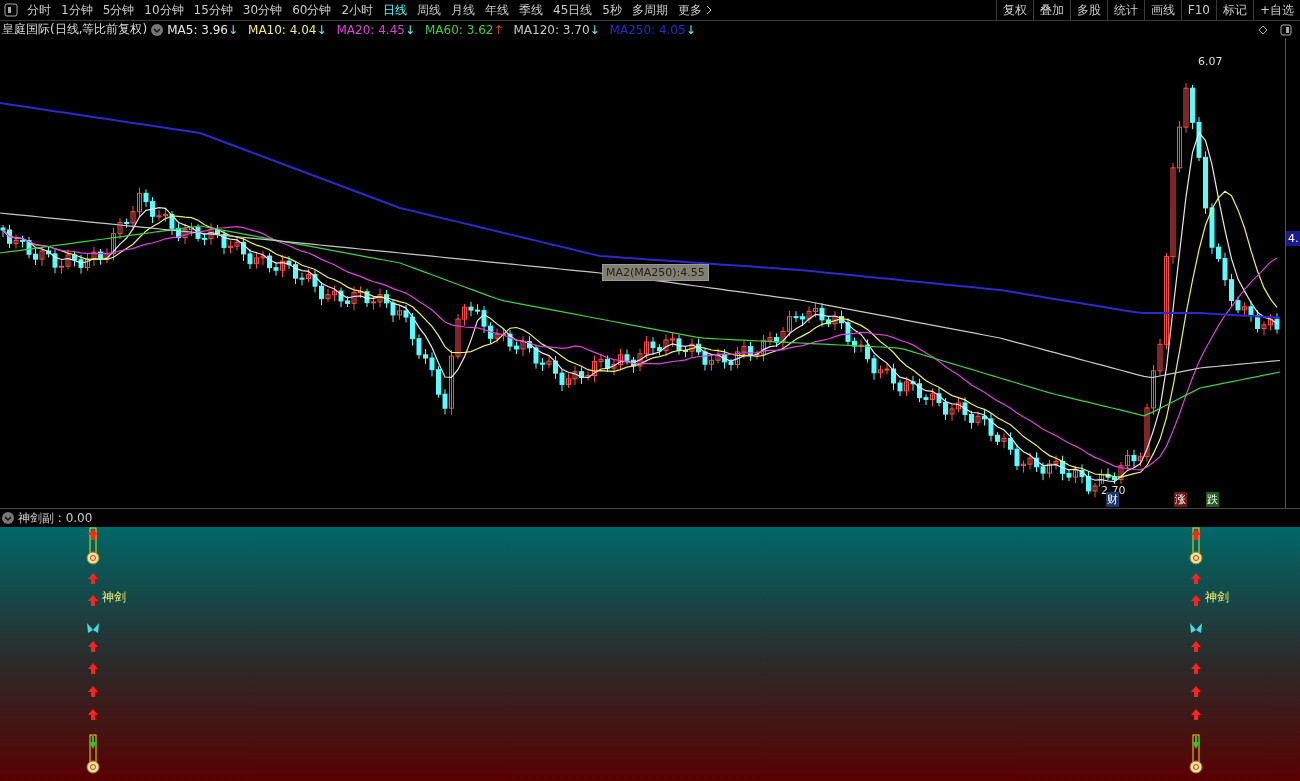  What do you see at coordinates (1112, 499) in the screenshot?
I see `event-marker: 财` at bounding box center [1112, 499].